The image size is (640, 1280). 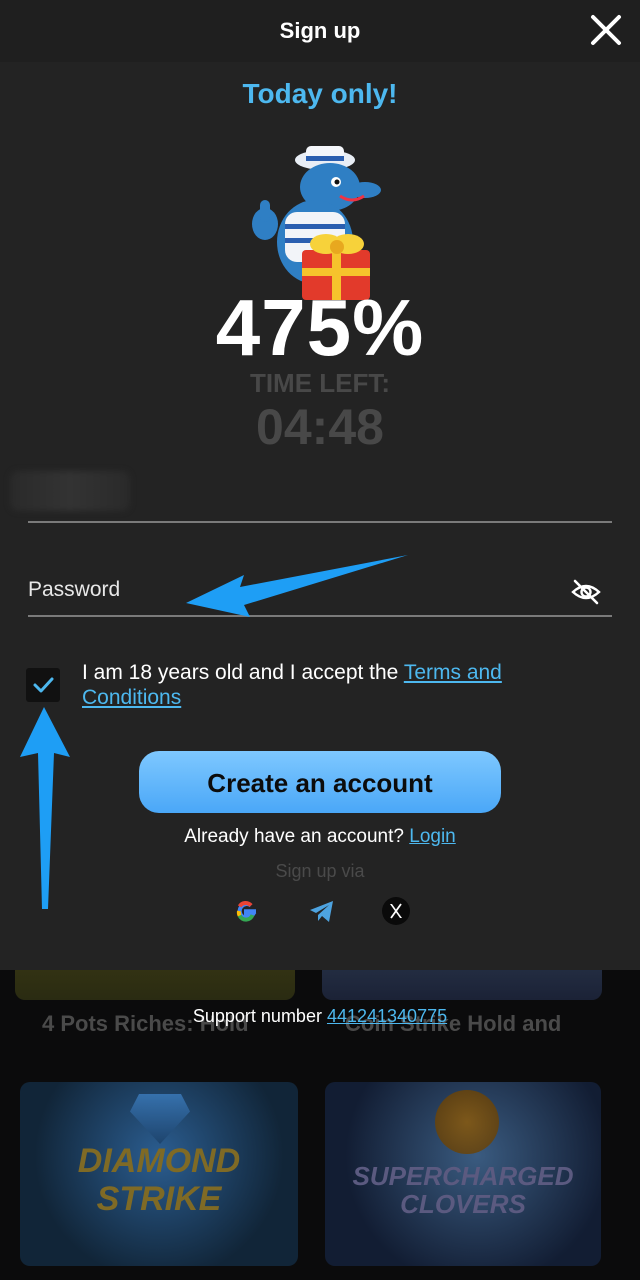 What do you see at coordinates (586, 592) in the screenshot?
I see `eye-slash-icon` at bounding box center [586, 592].